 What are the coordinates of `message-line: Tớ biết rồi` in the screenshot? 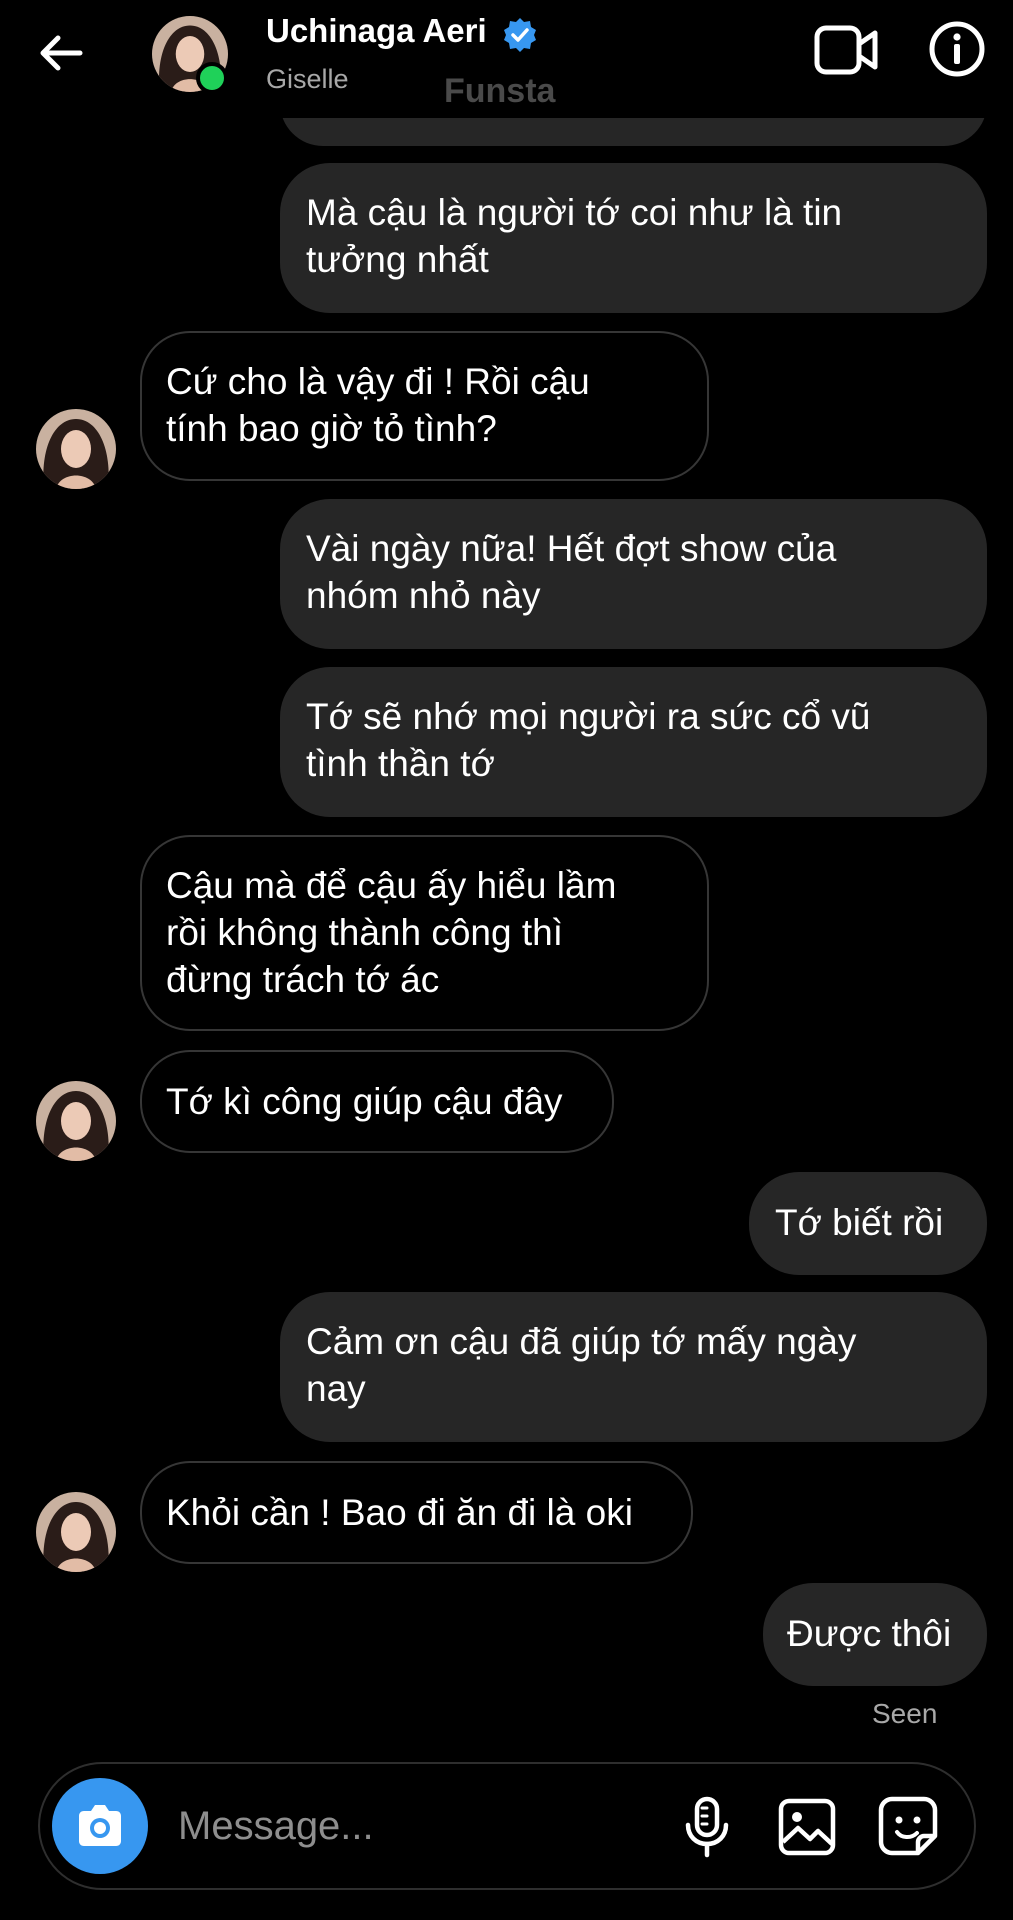 It's located at (859, 1222).